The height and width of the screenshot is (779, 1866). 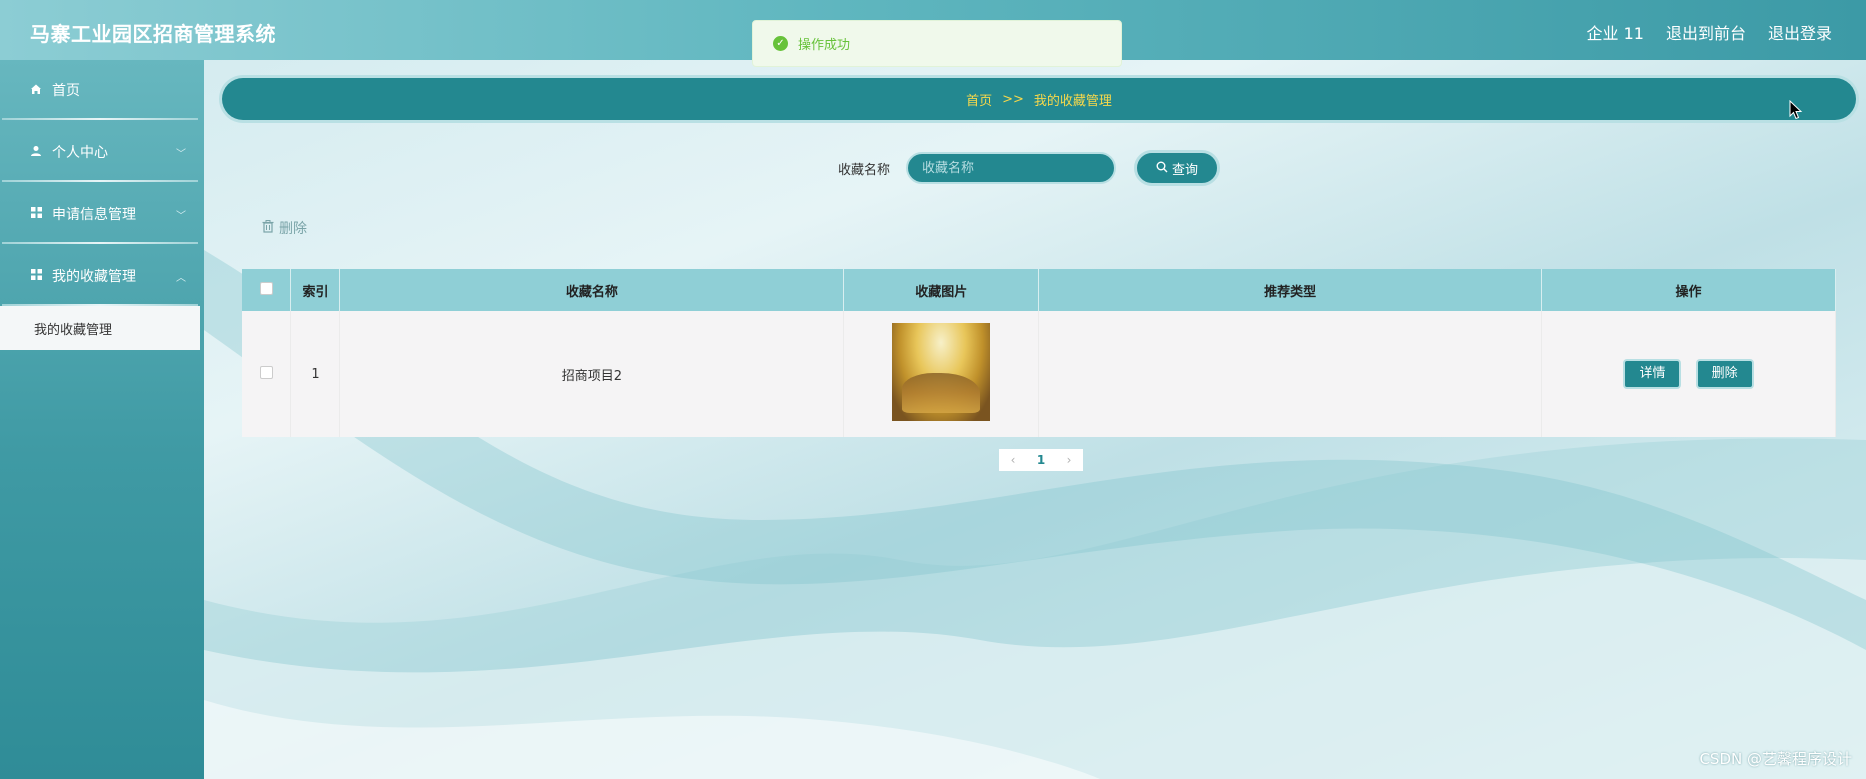 What do you see at coordinates (1688, 290) in the screenshot?
I see `column-header-actions: 操作` at bounding box center [1688, 290].